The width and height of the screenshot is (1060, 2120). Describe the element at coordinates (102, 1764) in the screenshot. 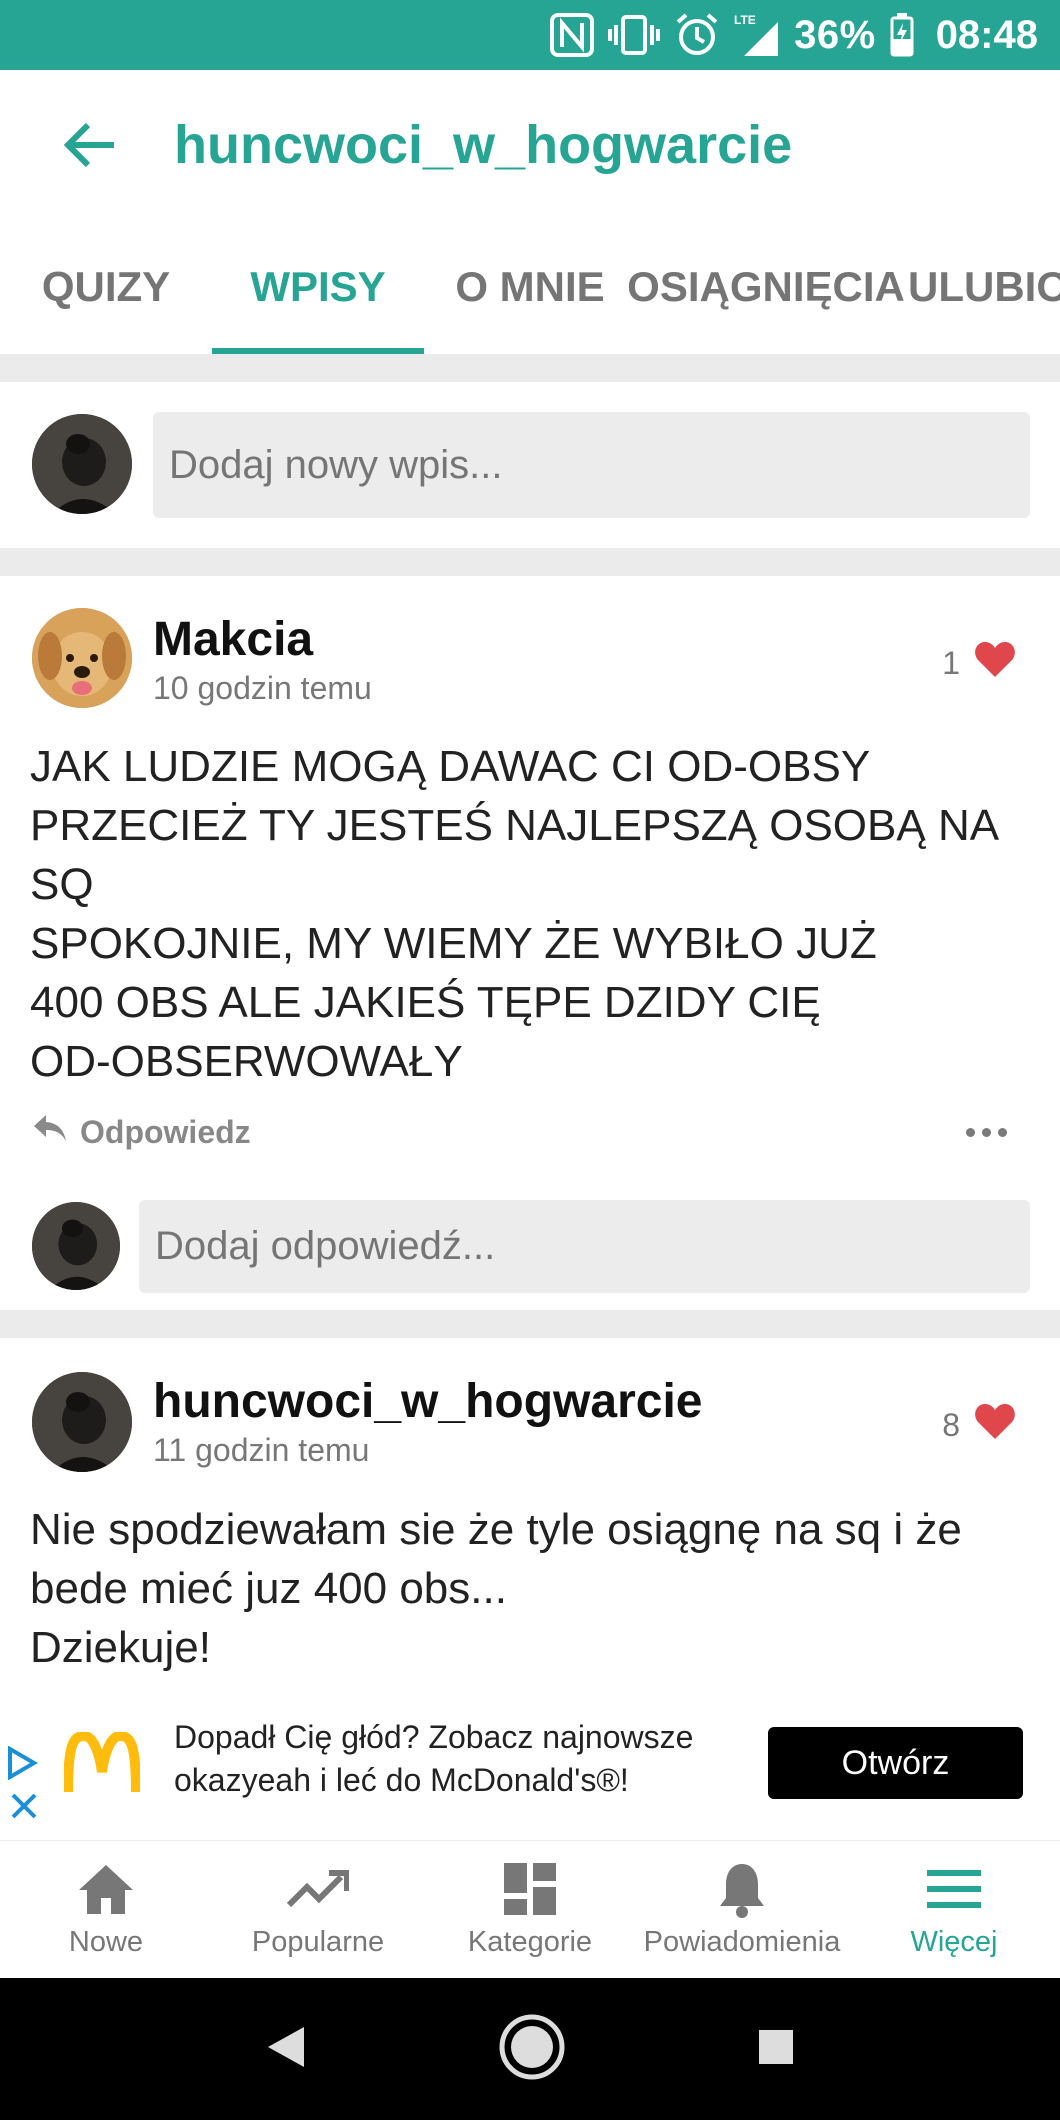

I see `mcdonalds-logo-icon` at that location.